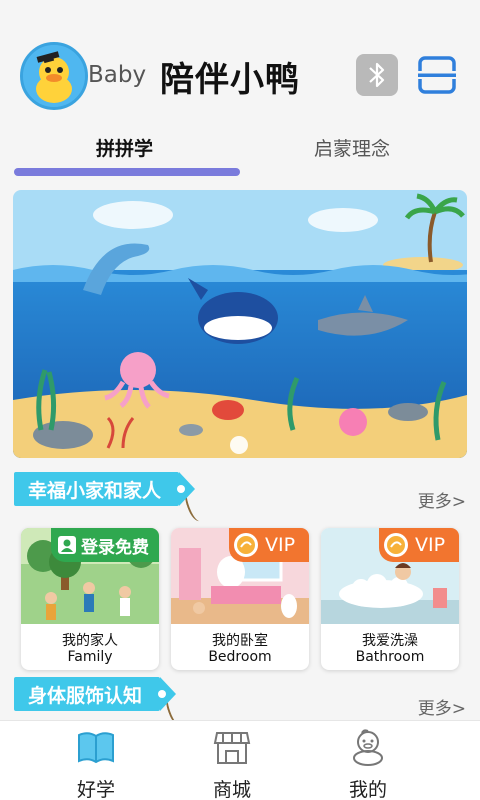 The image size is (480, 800). I want to click on duck-icon, so click(368, 747).